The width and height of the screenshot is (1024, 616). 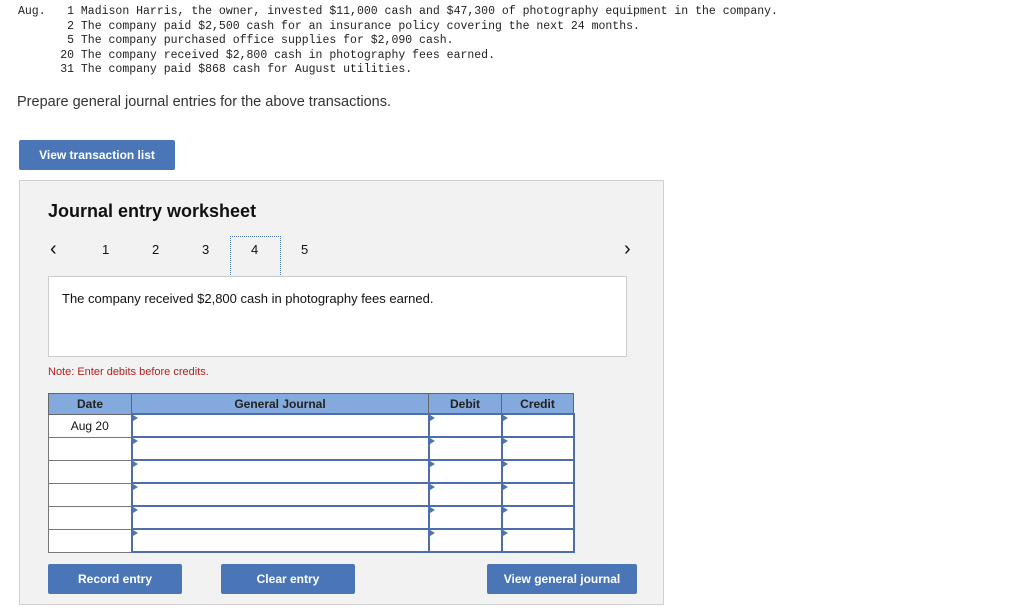 I want to click on table-row: Aug 20, so click(x=311, y=425).